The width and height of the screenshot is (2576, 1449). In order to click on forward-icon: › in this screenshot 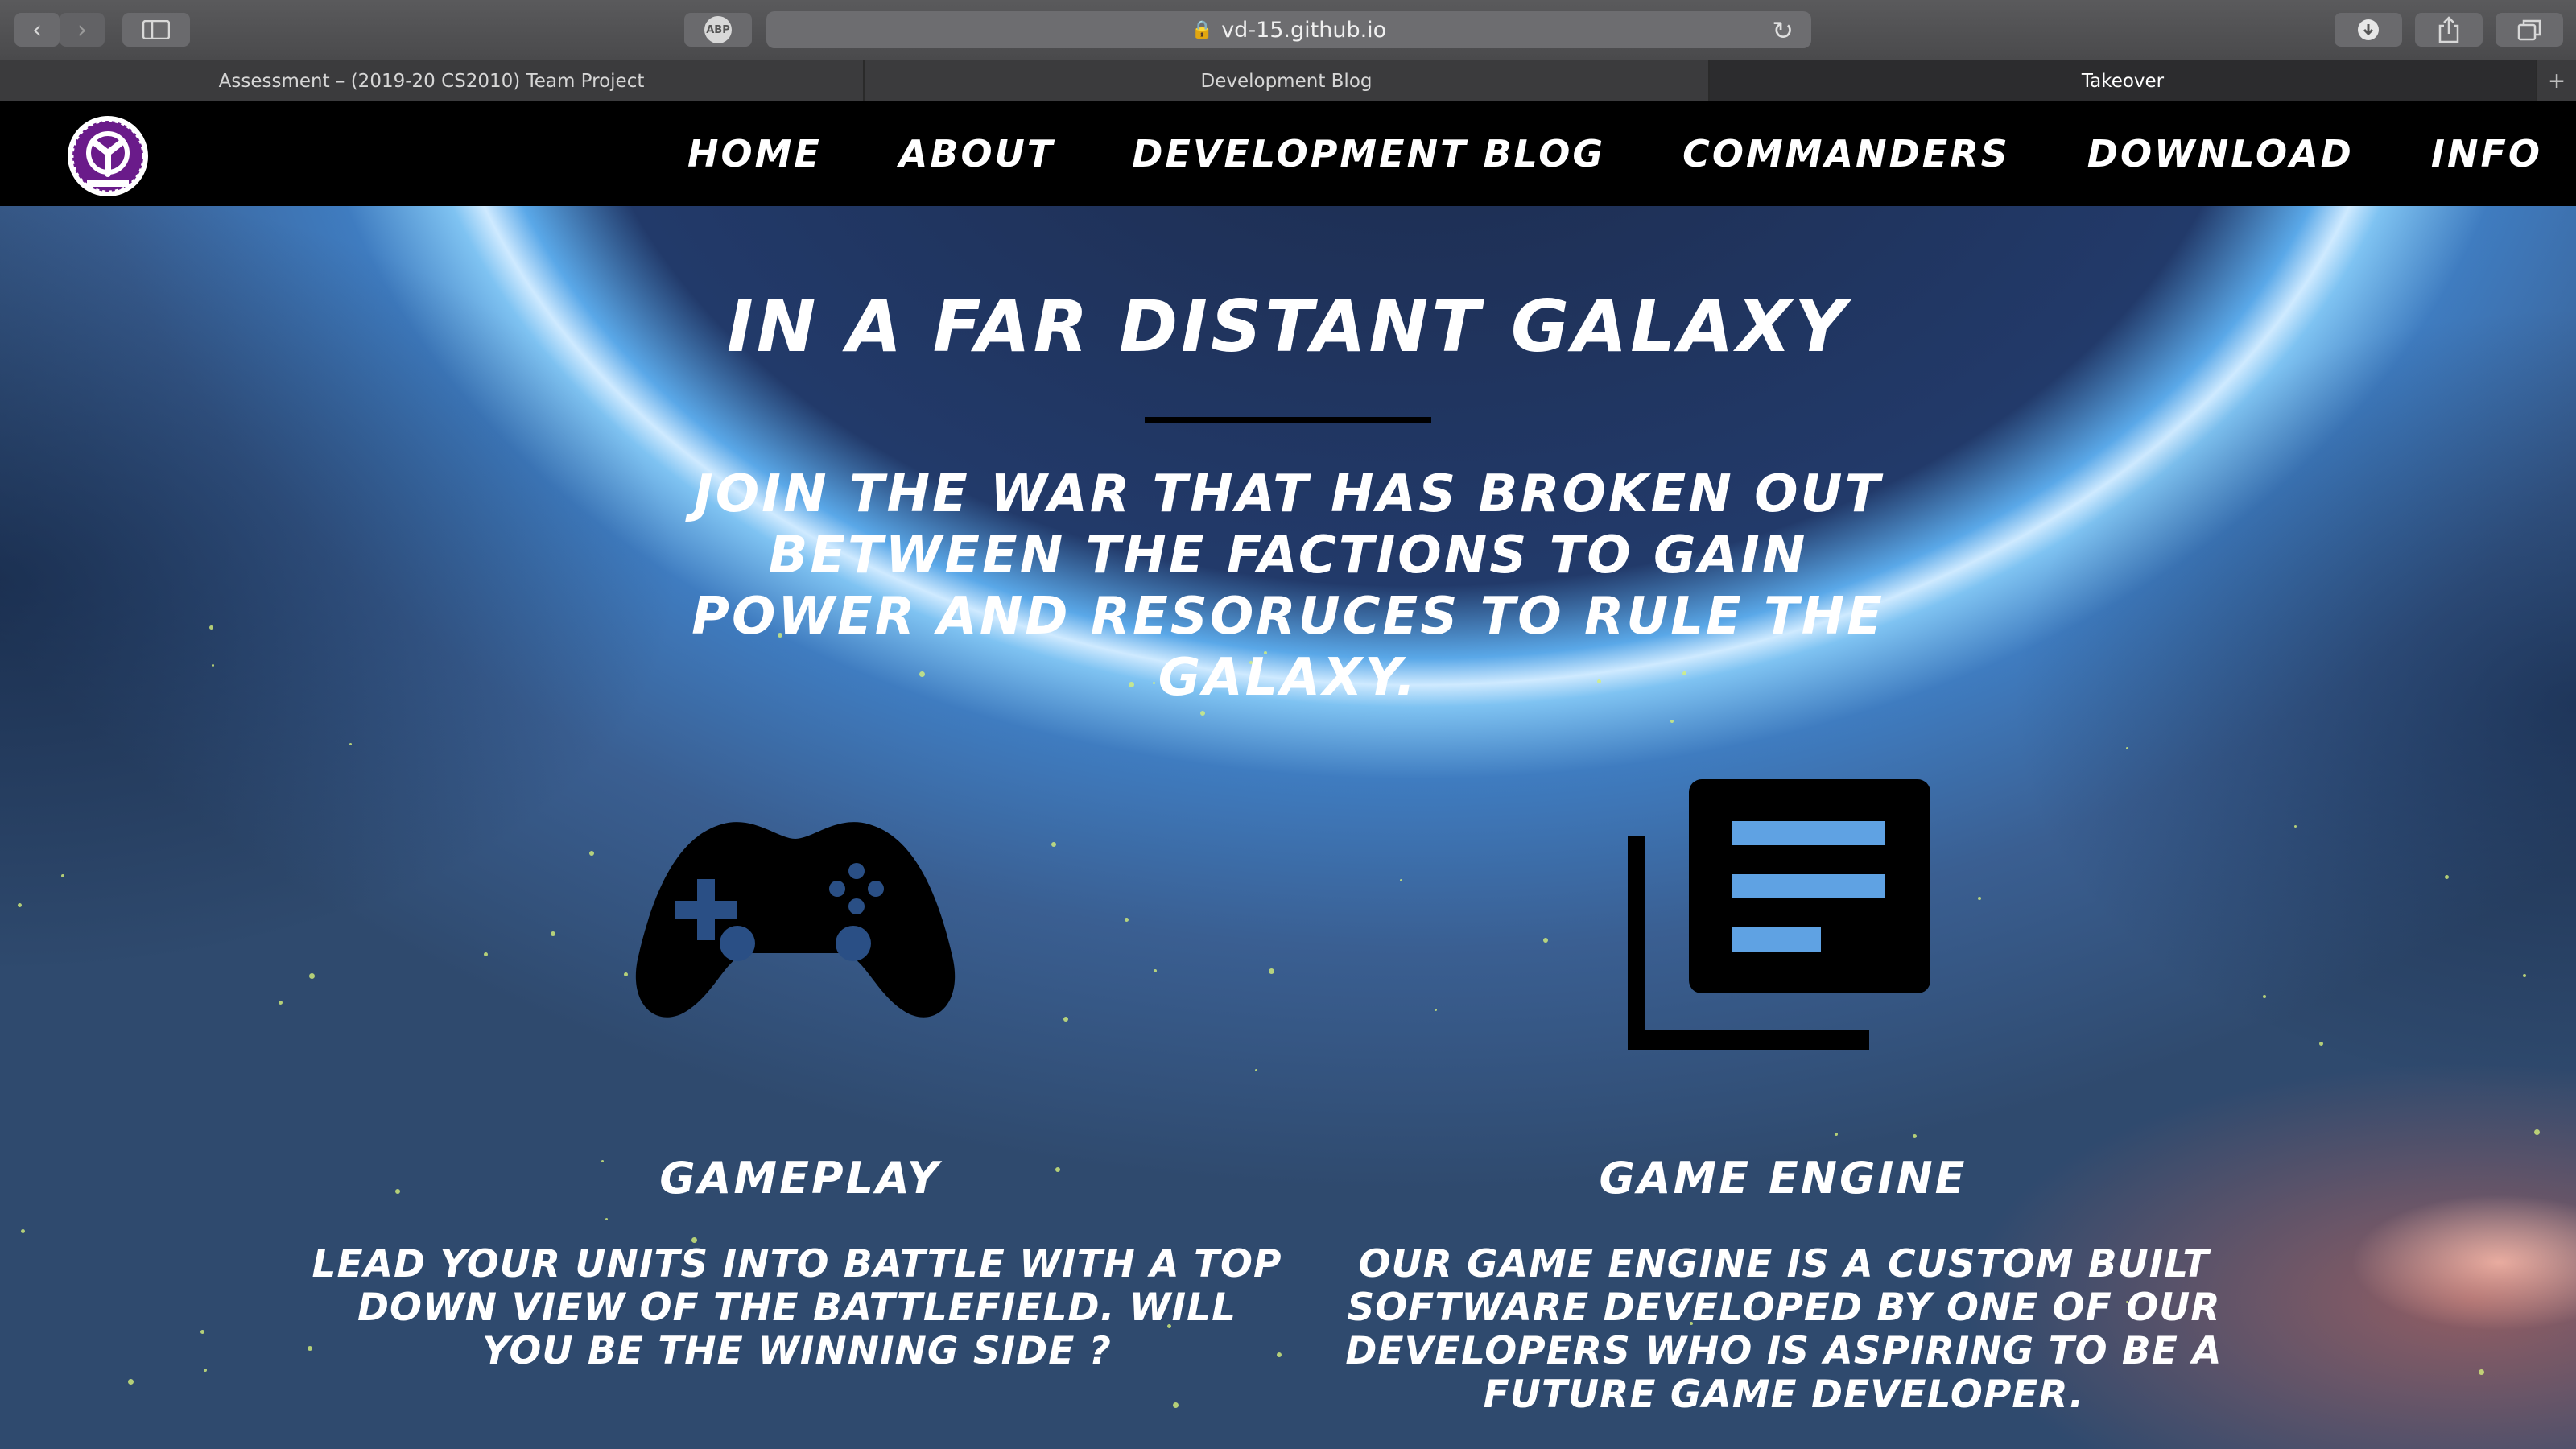, I will do `click(82, 29)`.